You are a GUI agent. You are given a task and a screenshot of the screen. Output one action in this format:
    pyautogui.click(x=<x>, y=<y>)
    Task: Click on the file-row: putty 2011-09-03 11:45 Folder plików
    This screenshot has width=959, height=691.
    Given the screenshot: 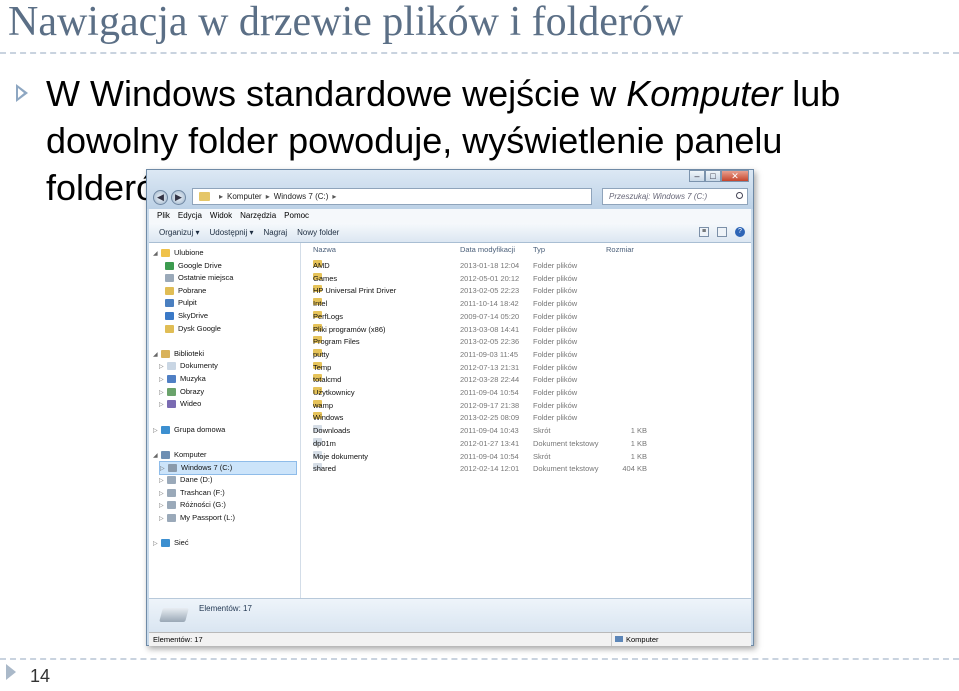 What is the action you would take?
    pyautogui.click(x=526, y=354)
    